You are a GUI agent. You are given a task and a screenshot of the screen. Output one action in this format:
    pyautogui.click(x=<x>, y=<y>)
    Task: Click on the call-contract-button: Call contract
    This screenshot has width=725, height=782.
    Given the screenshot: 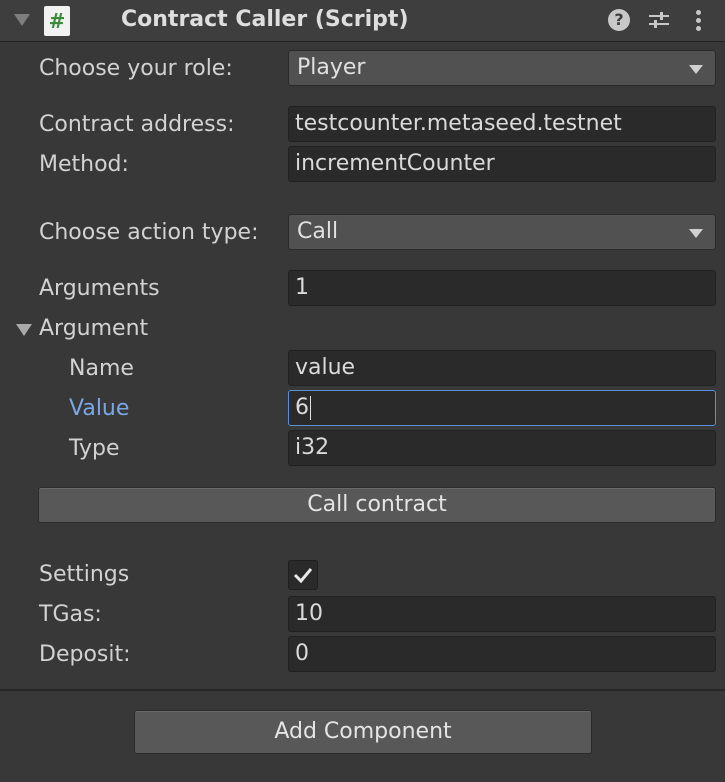 What is the action you would take?
    pyautogui.click(x=377, y=505)
    